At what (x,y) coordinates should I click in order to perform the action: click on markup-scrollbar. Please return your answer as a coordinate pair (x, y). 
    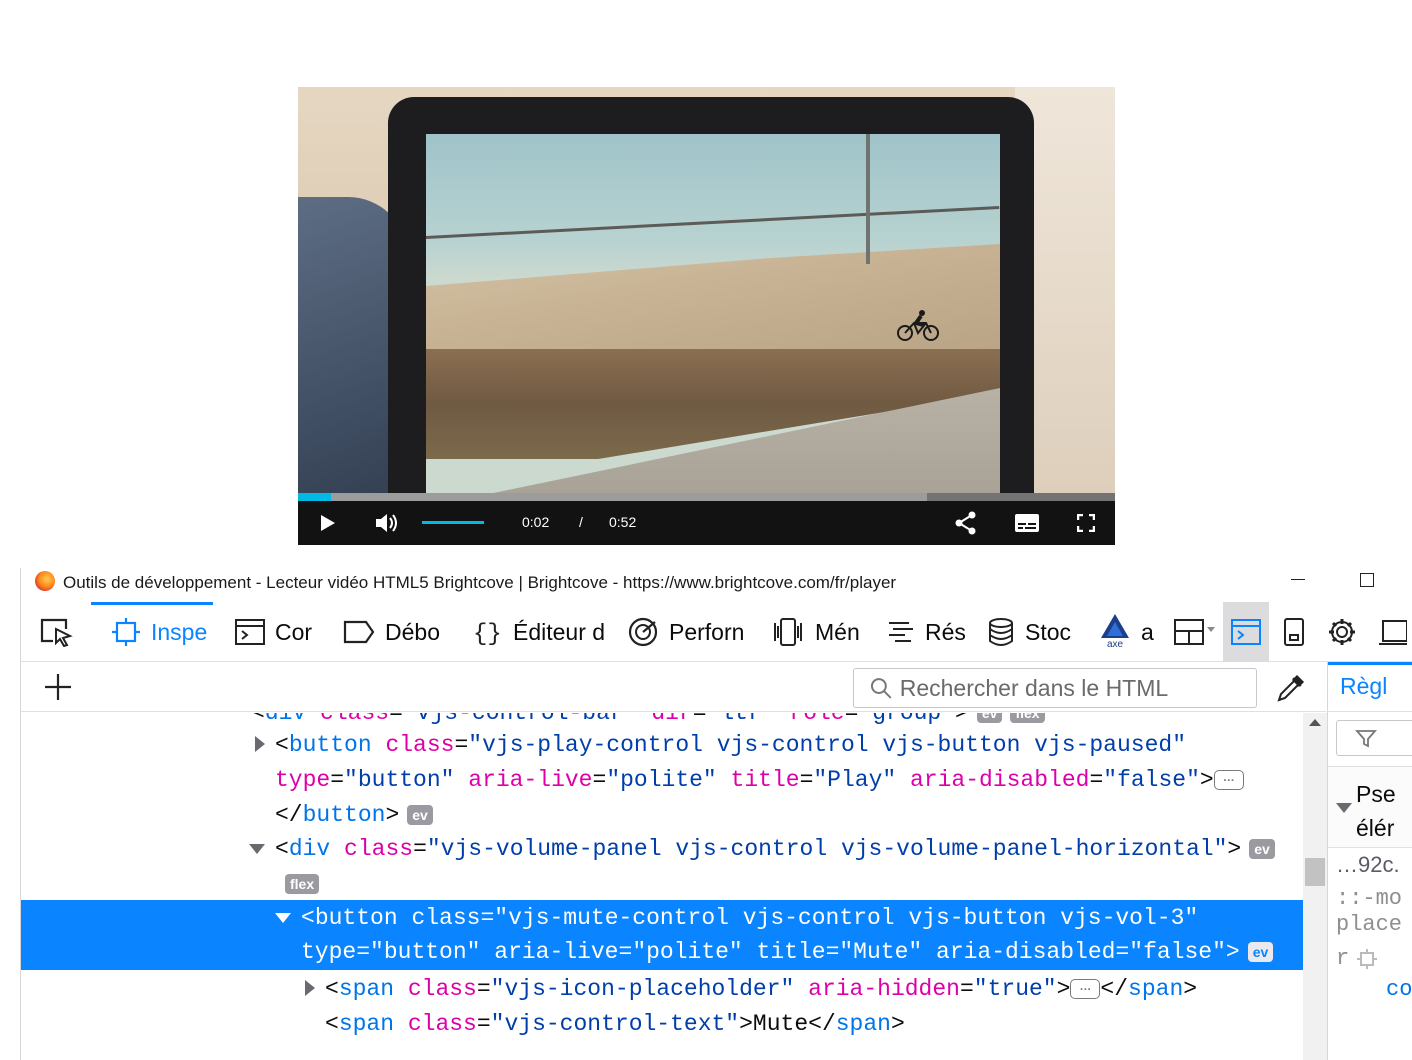
    Looking at the image, I should click on (1315, 886).